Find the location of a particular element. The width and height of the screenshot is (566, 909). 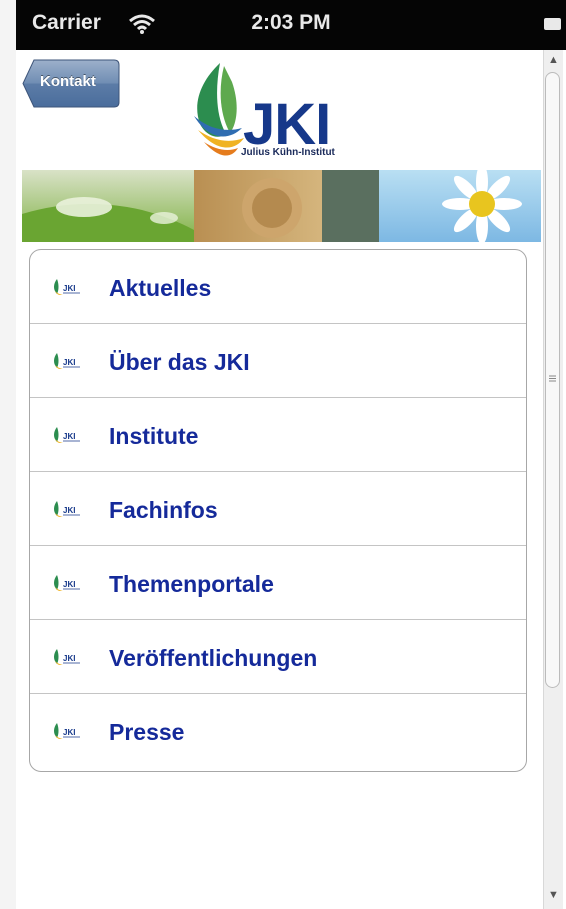

menu-item-label: Institute is located at coordinates (154, 436).